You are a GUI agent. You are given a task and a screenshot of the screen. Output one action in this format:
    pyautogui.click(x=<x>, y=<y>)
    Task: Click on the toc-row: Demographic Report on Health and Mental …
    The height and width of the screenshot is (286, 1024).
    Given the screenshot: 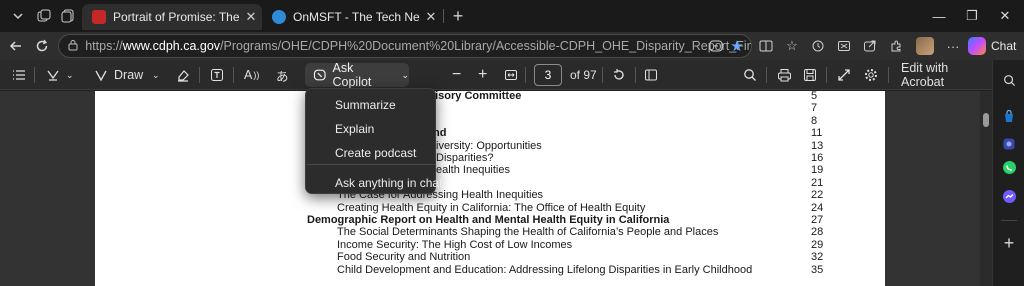 What is the action you would take?
    pyautogui.click(x=490, y=220)
    